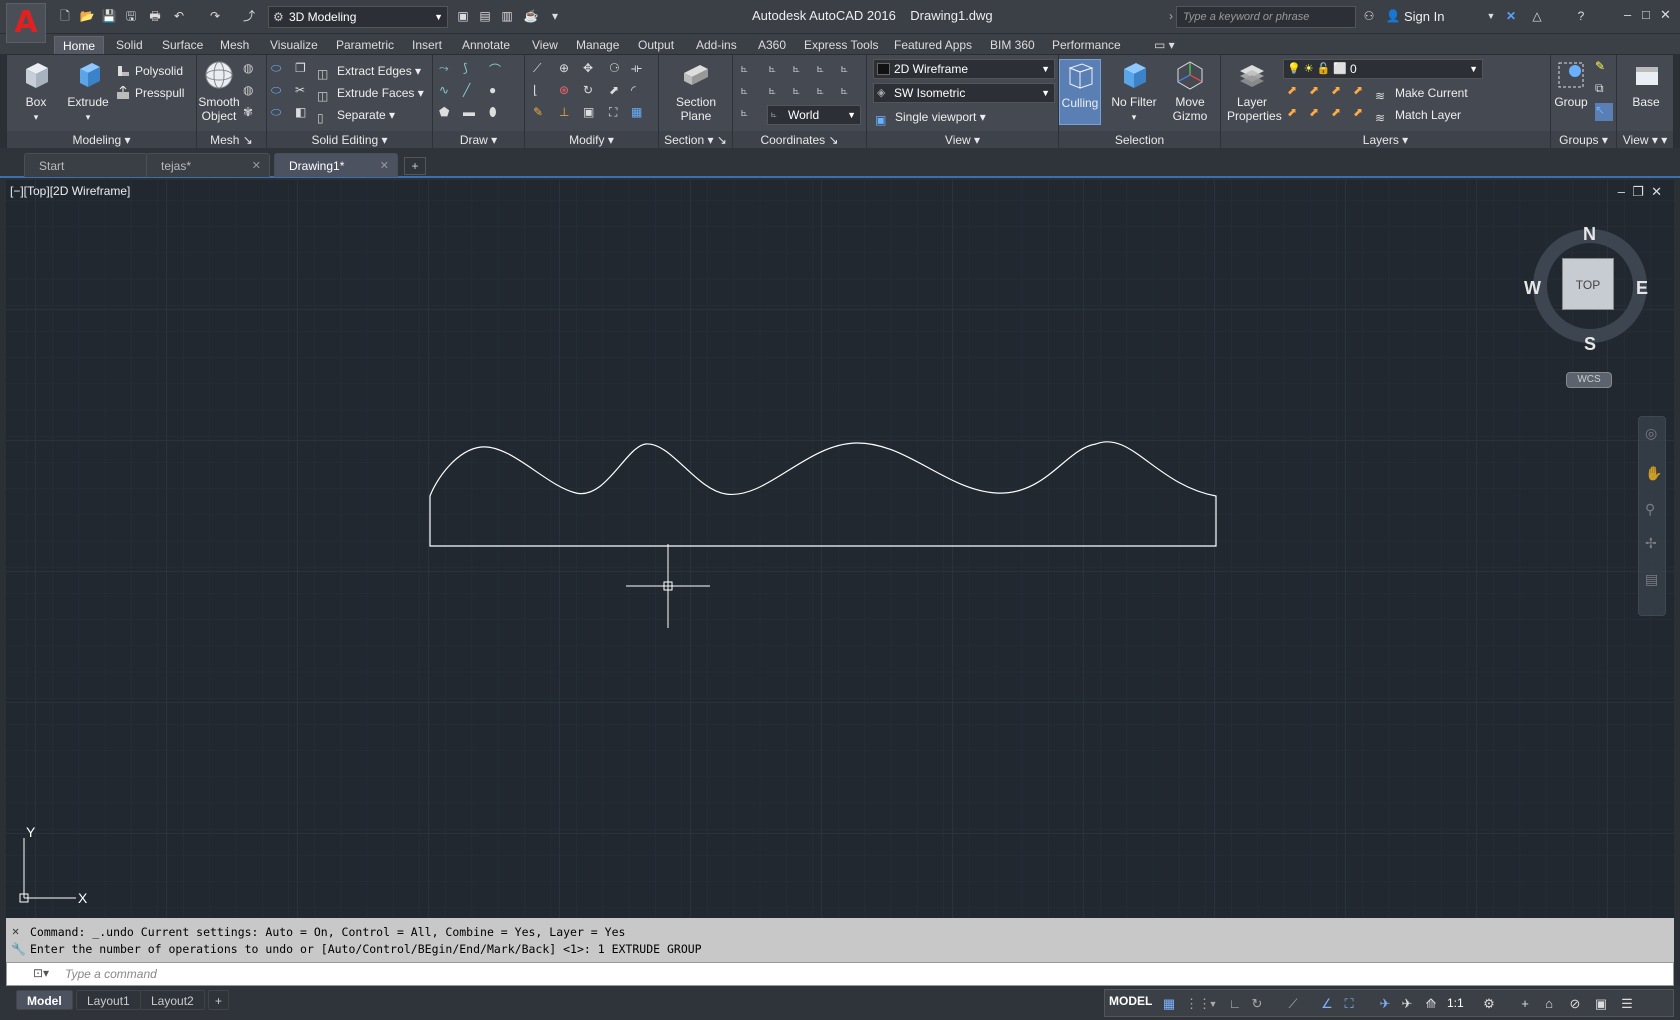  Describe the element at coordinates (778, 70) in the screenshot. I see `ucs-object-icon: ⦜` at that location.